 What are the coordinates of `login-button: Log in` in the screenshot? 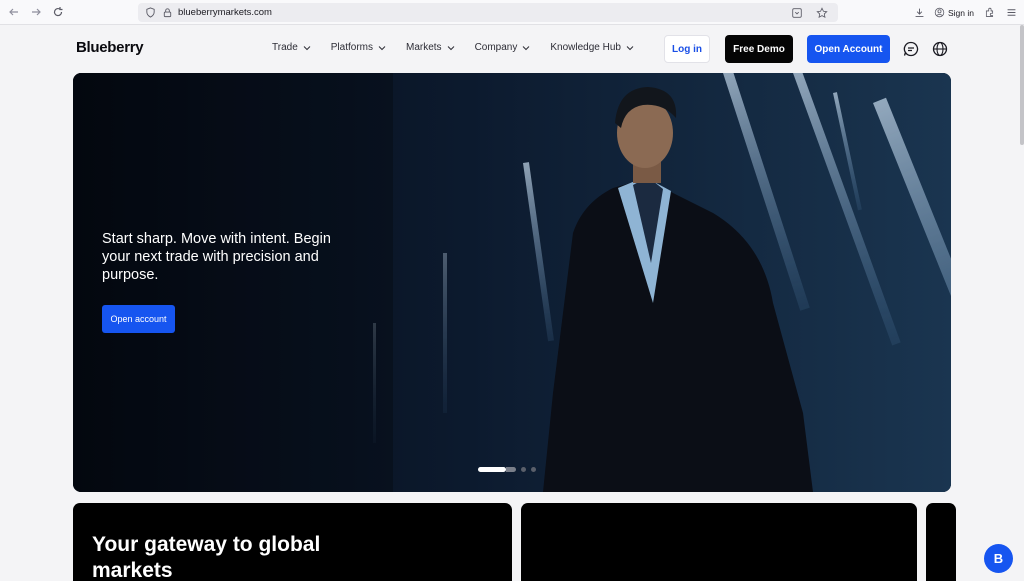 It's located at (687, 49).